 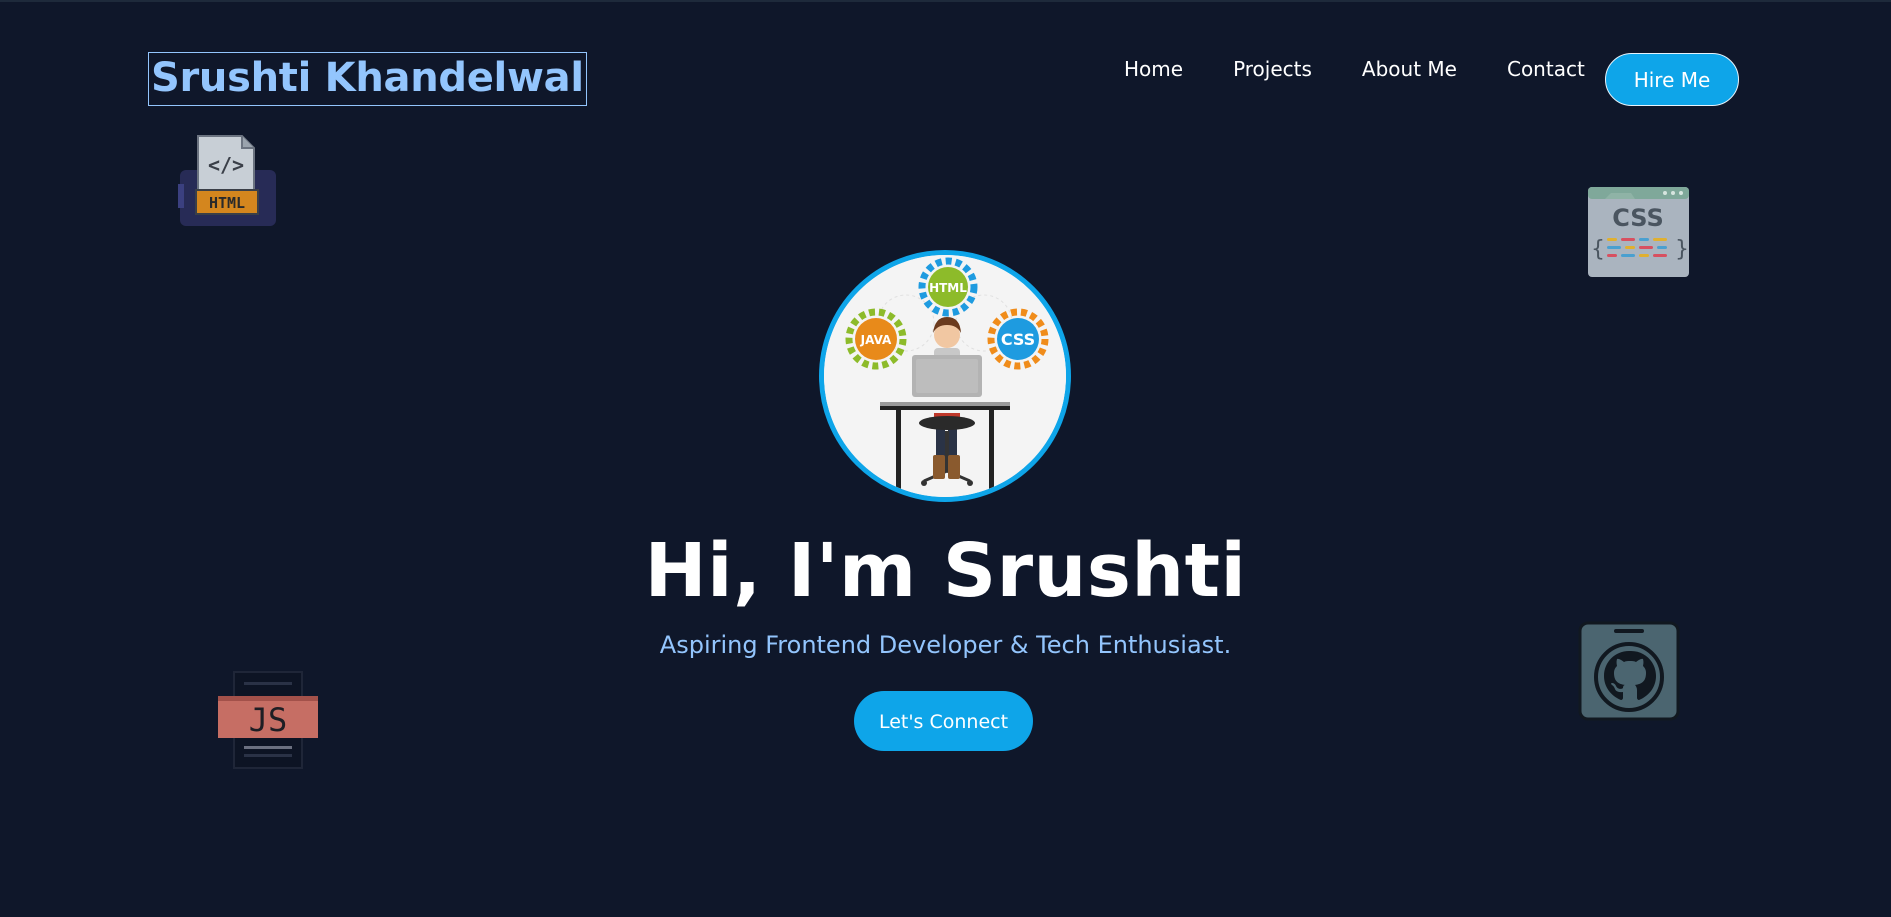 I want to click on nav-contact-link: Contact, so click(x=1546, y=69).